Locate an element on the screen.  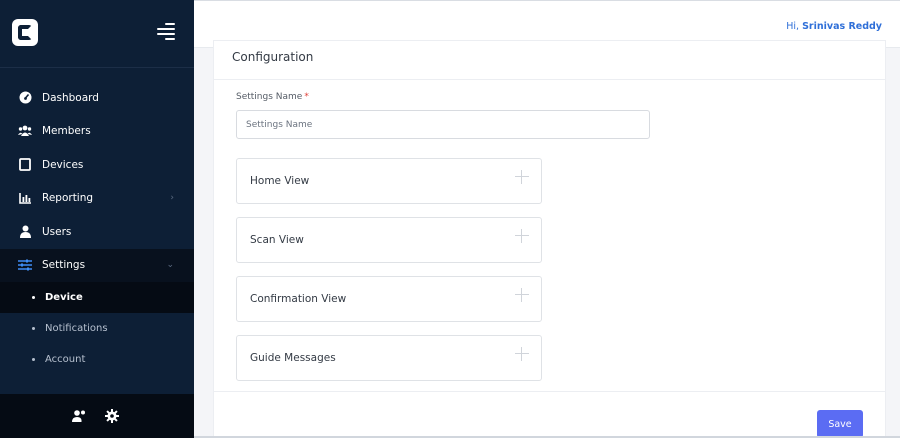
sidebar-item-label: Reporting is located at coordinates (68, 198).